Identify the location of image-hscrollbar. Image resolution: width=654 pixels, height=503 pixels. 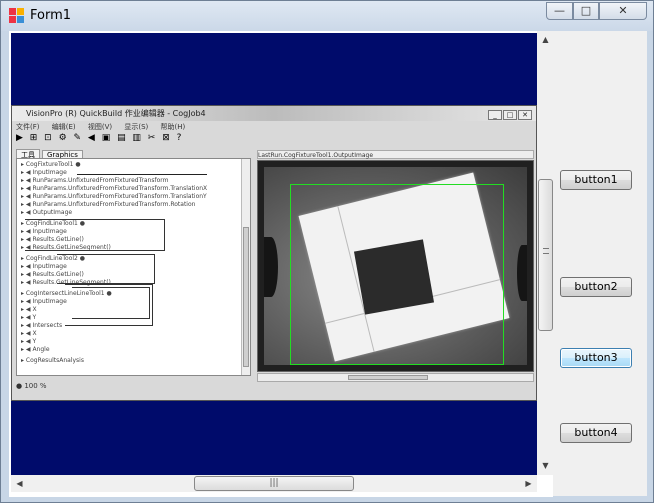
(395, 377).